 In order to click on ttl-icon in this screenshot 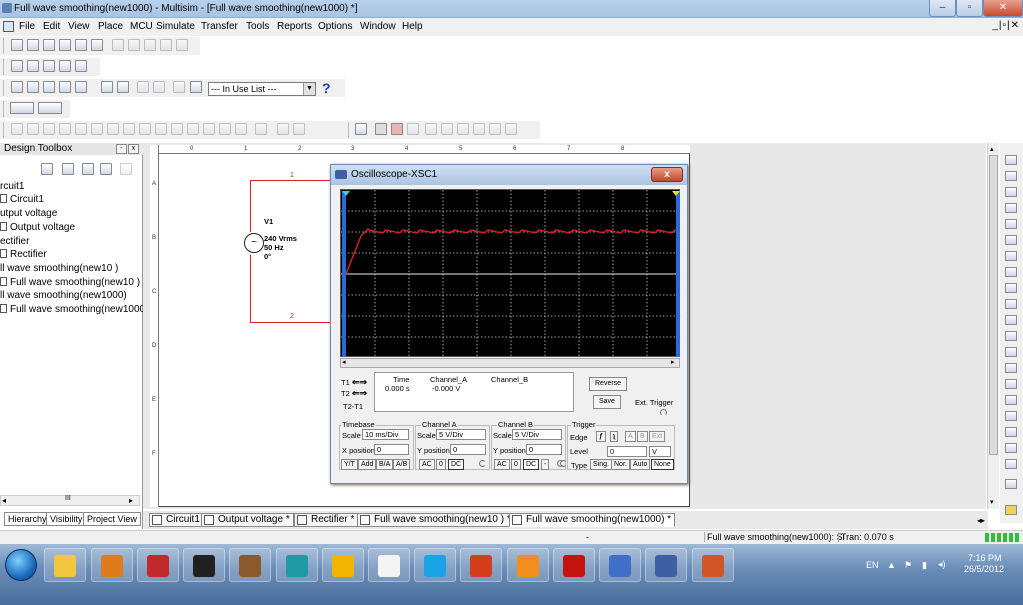, I will do `click(97, 129)`.